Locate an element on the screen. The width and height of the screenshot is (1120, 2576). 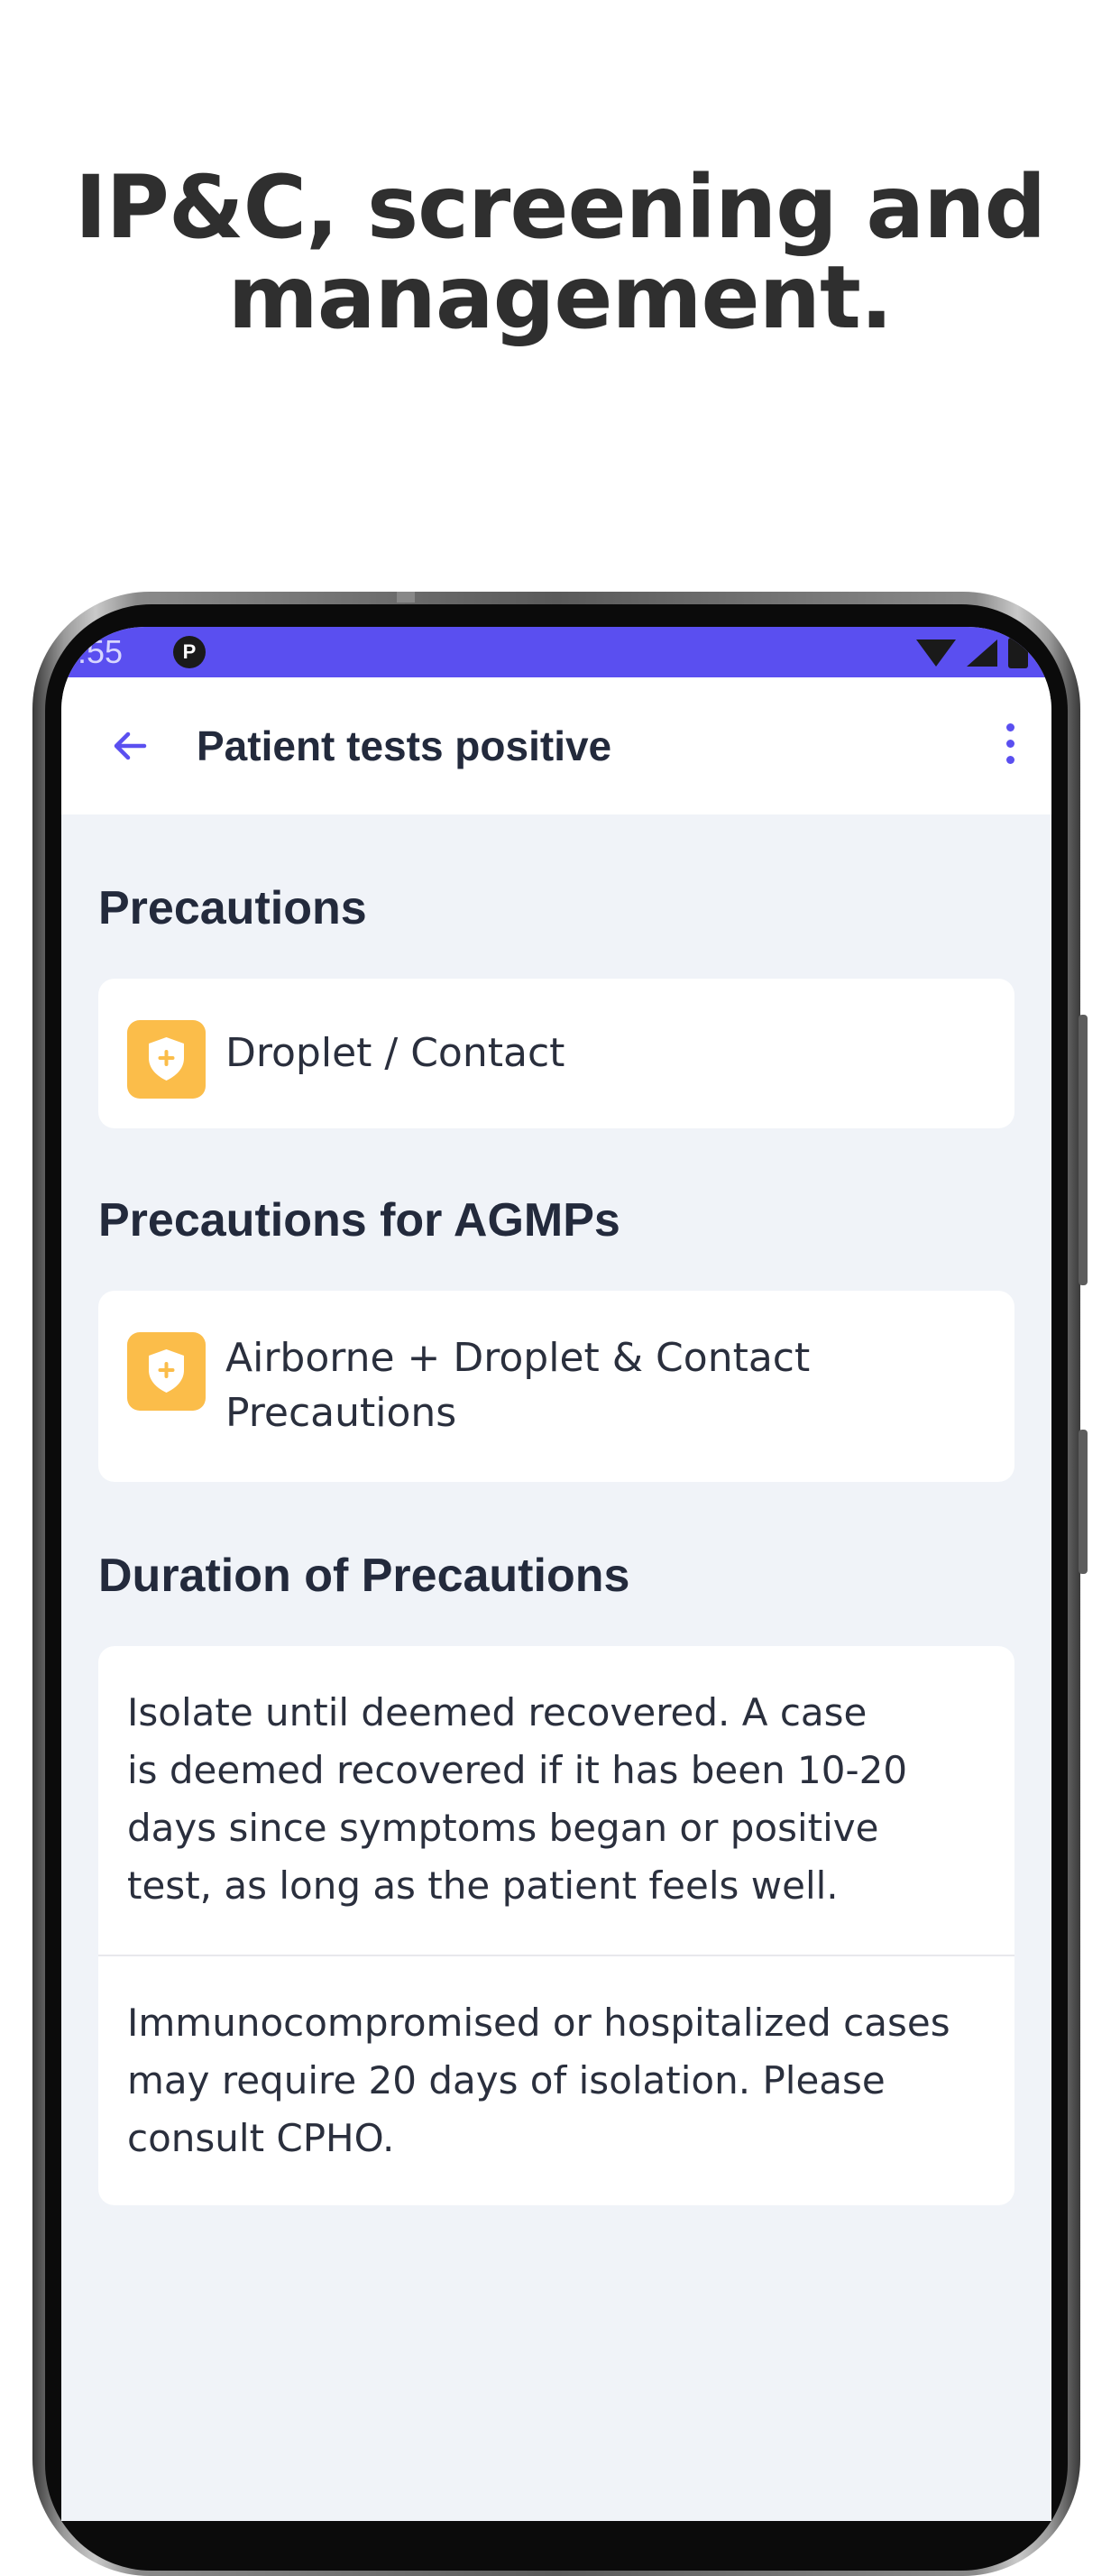
precautions-heading: Precautions is located at coordinates (233, 908).